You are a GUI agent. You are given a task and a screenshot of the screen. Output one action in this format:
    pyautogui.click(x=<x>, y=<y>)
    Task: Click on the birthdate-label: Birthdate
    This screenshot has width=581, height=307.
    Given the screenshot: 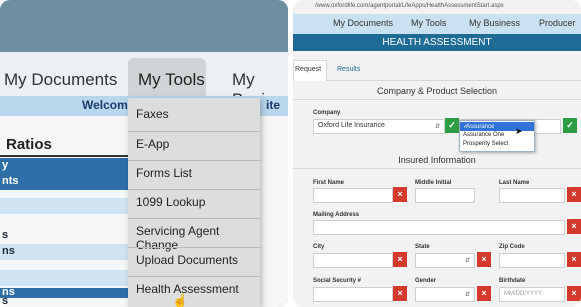 What is the action you would take?
    pyautogui.click(x=512, y=281)
    